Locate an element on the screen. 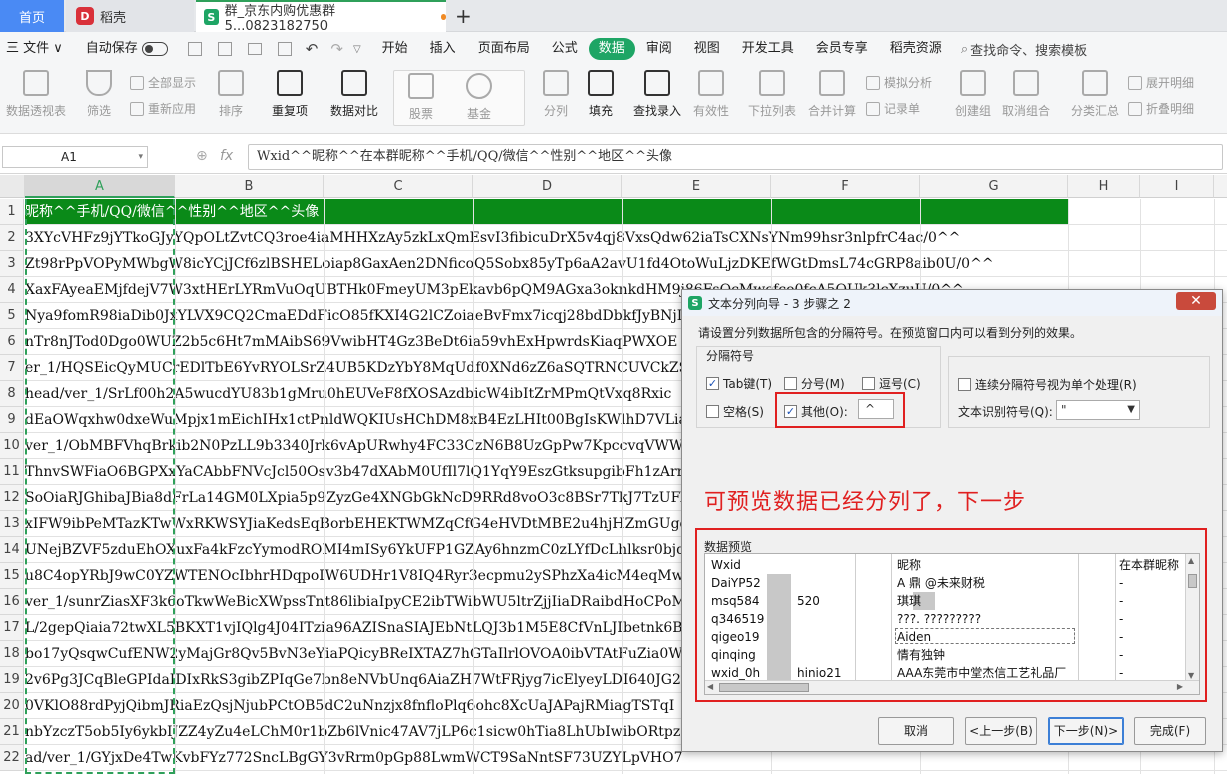 Image resolution: width=1227 pixels, height=774 pixels. qualifier-select: " ▼ is located at coordinates (1098, 410).